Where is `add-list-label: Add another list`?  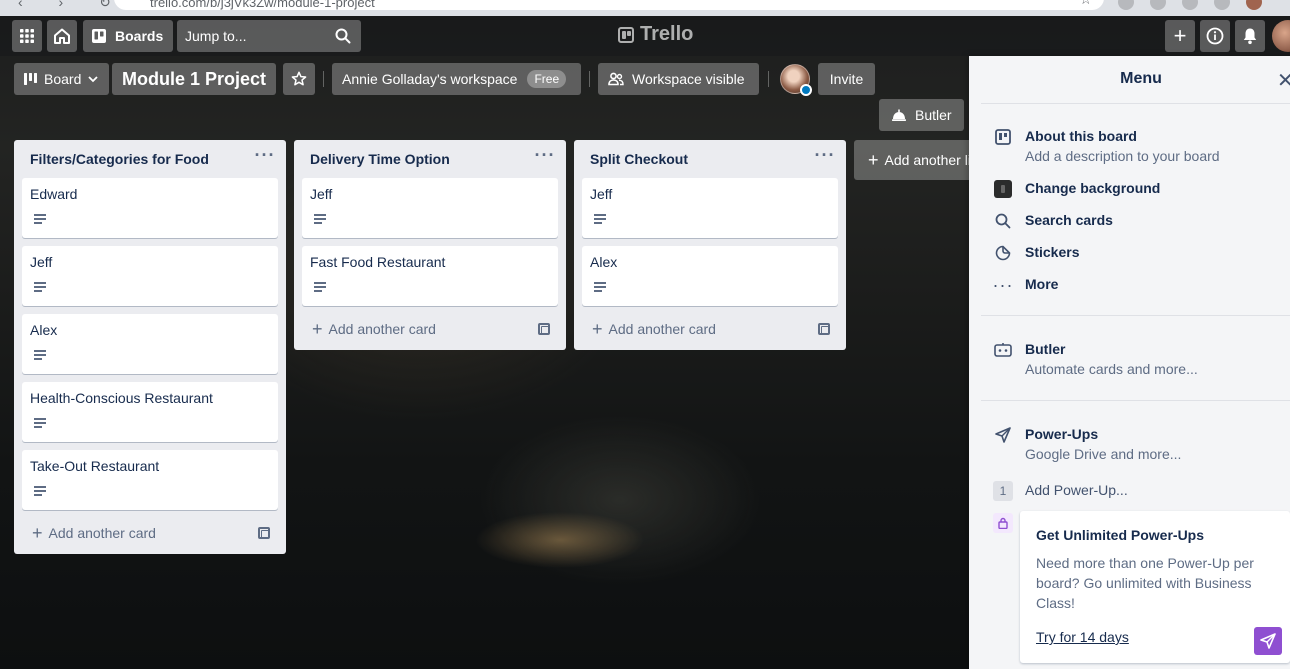
add-list-label: Add another list is located at coordinates (933, 160).